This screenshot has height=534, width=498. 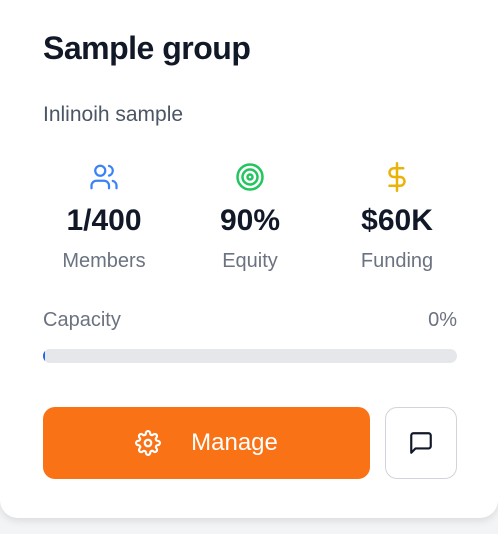 What do you see at coordinates (147, 48) in the screenshot?
I see `group-title: Sample group` at bounding box center [147, 48].